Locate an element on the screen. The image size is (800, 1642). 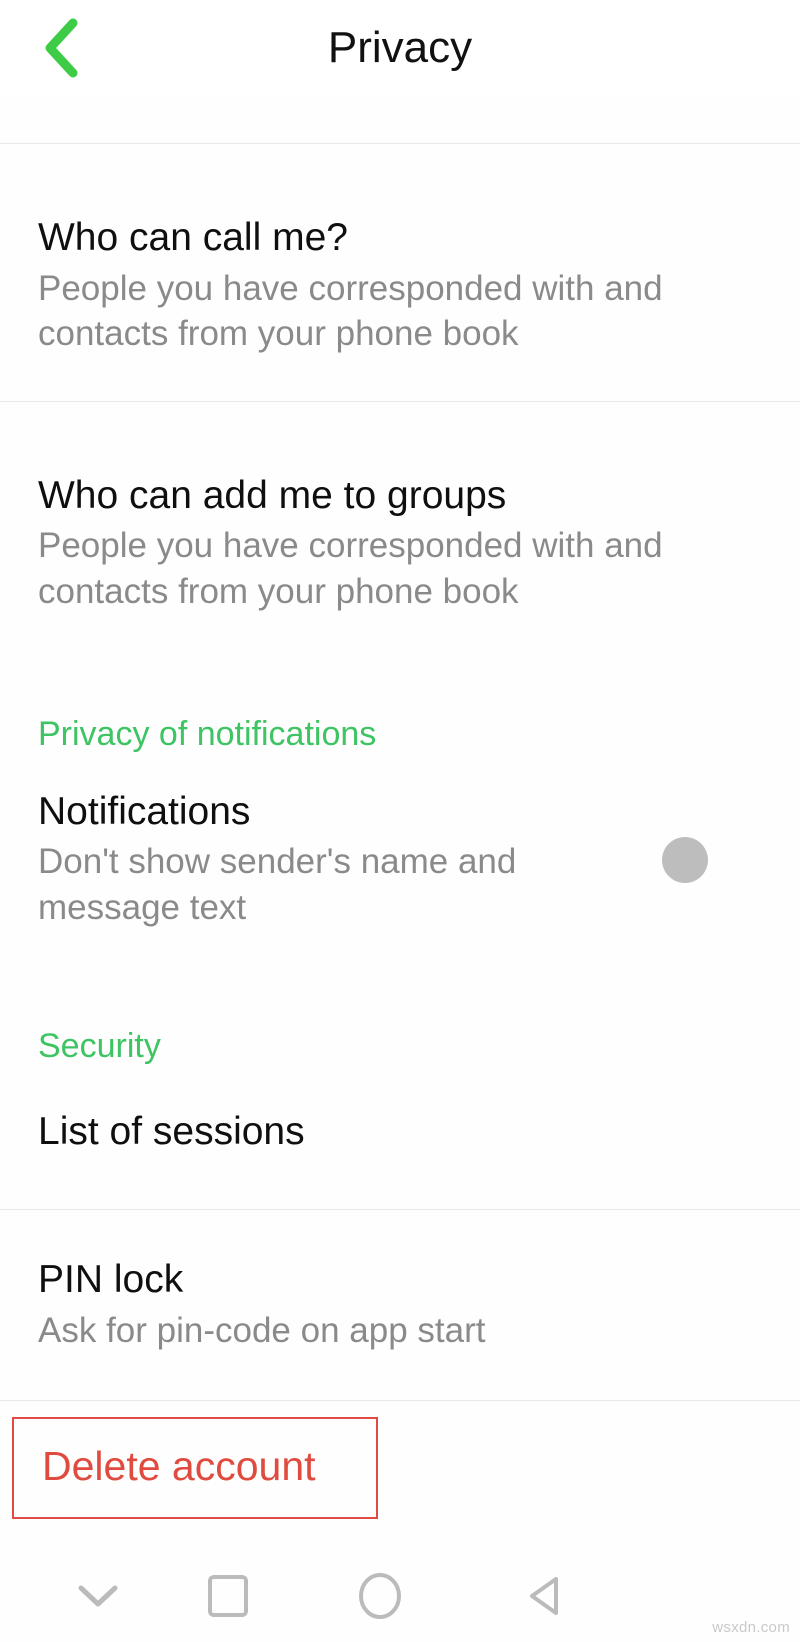
app-header: Privacy is located at coordinates (400, 47).